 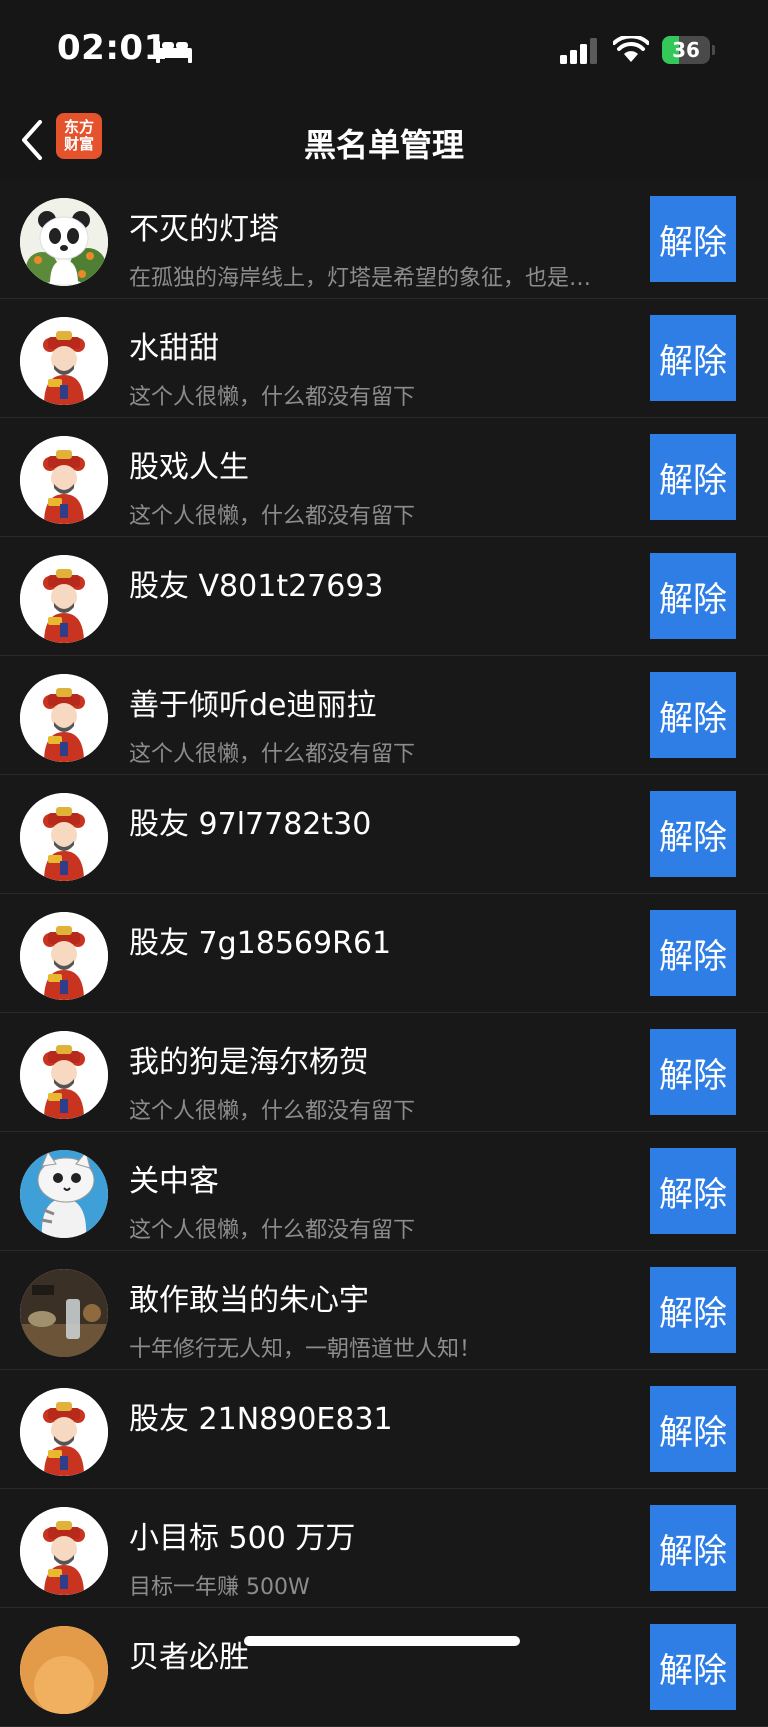 I want to click on blocked-user-row: 股友 21N890E831 解除, so click(x=384, y=1429).